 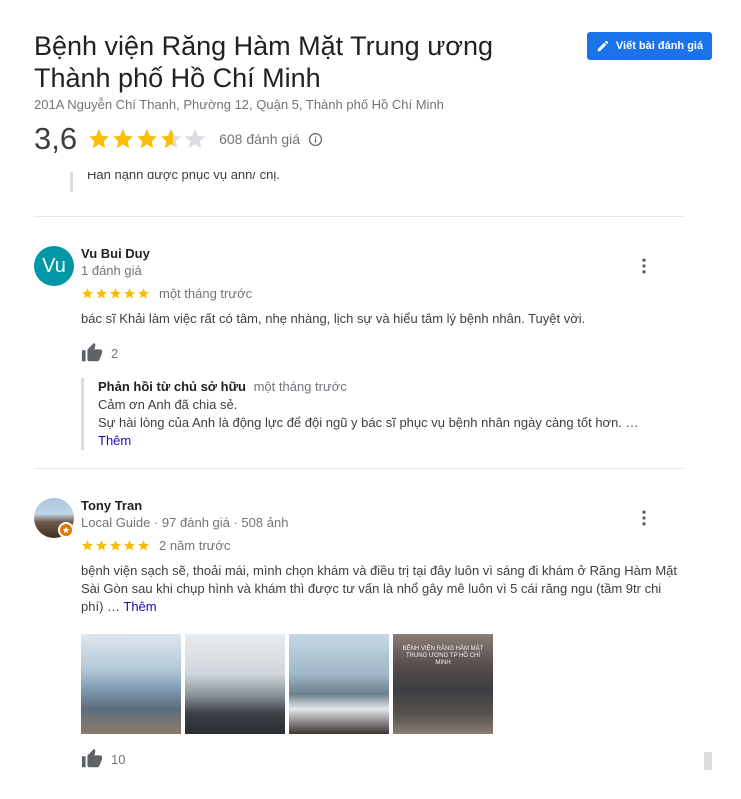 I want to click on rating-stars, so click(x=147, y=139).